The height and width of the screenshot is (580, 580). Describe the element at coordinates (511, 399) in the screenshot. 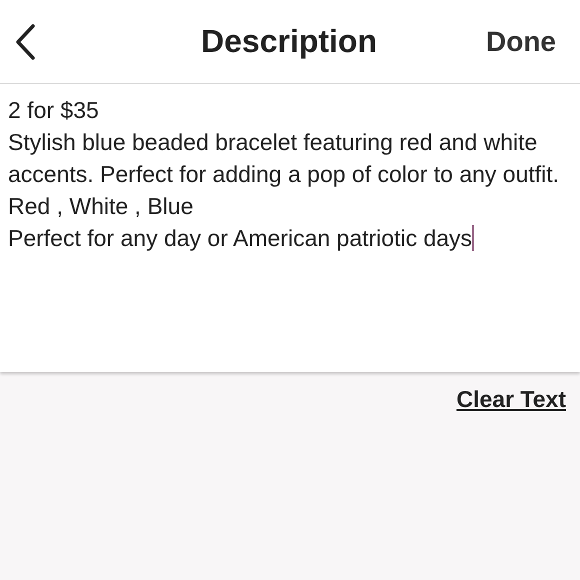

I see `clear-text-button: Clear Text` at that location.